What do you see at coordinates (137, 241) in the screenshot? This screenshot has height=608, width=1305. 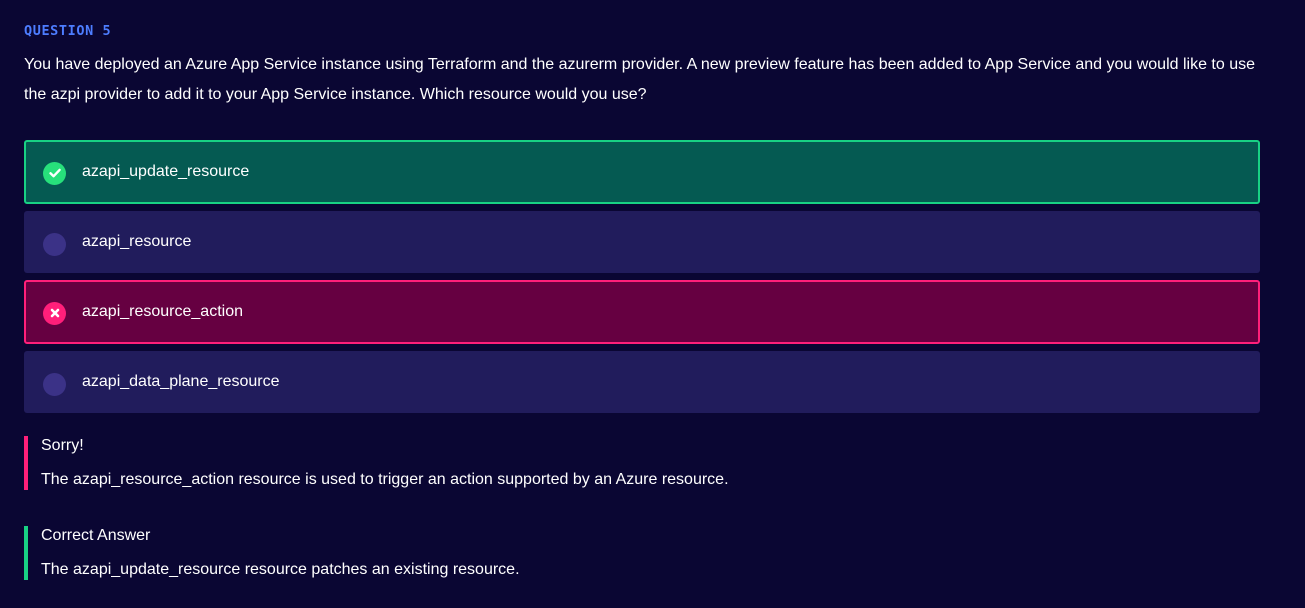 I see `answer-option-label: azapi_resource` at bounding box center [137, 241].